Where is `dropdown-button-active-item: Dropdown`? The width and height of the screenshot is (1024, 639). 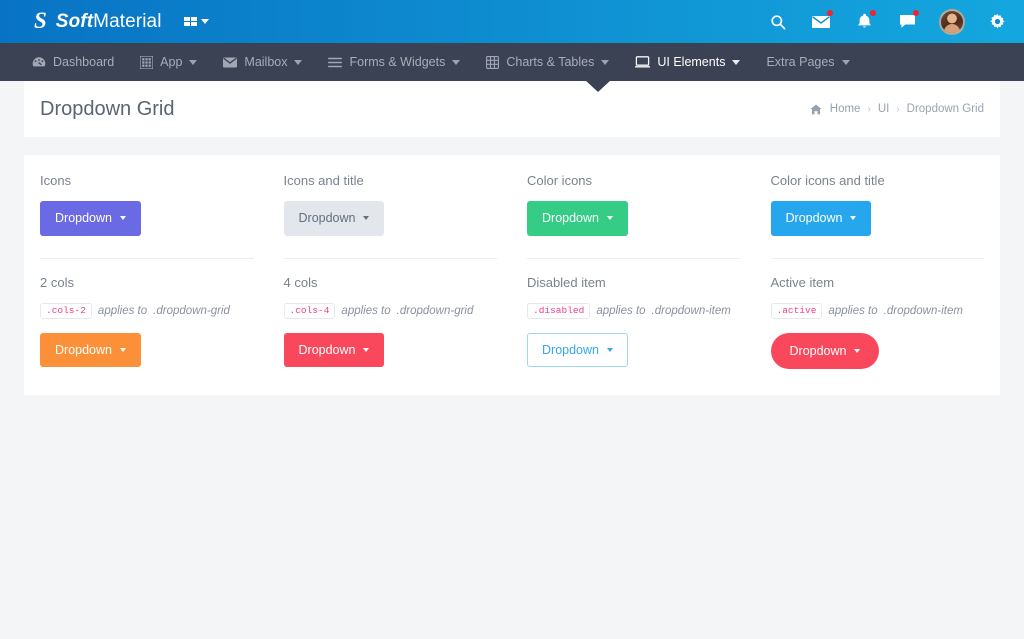 dropdown-button-active-item: Dropdown is located at coordinates (825, 351).